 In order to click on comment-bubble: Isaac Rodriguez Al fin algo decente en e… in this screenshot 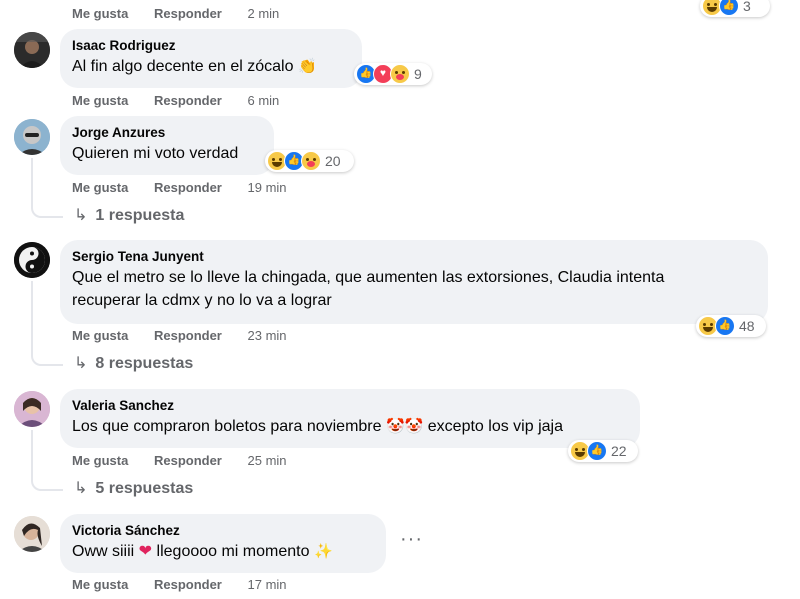, I will do `click(211, 58)`.